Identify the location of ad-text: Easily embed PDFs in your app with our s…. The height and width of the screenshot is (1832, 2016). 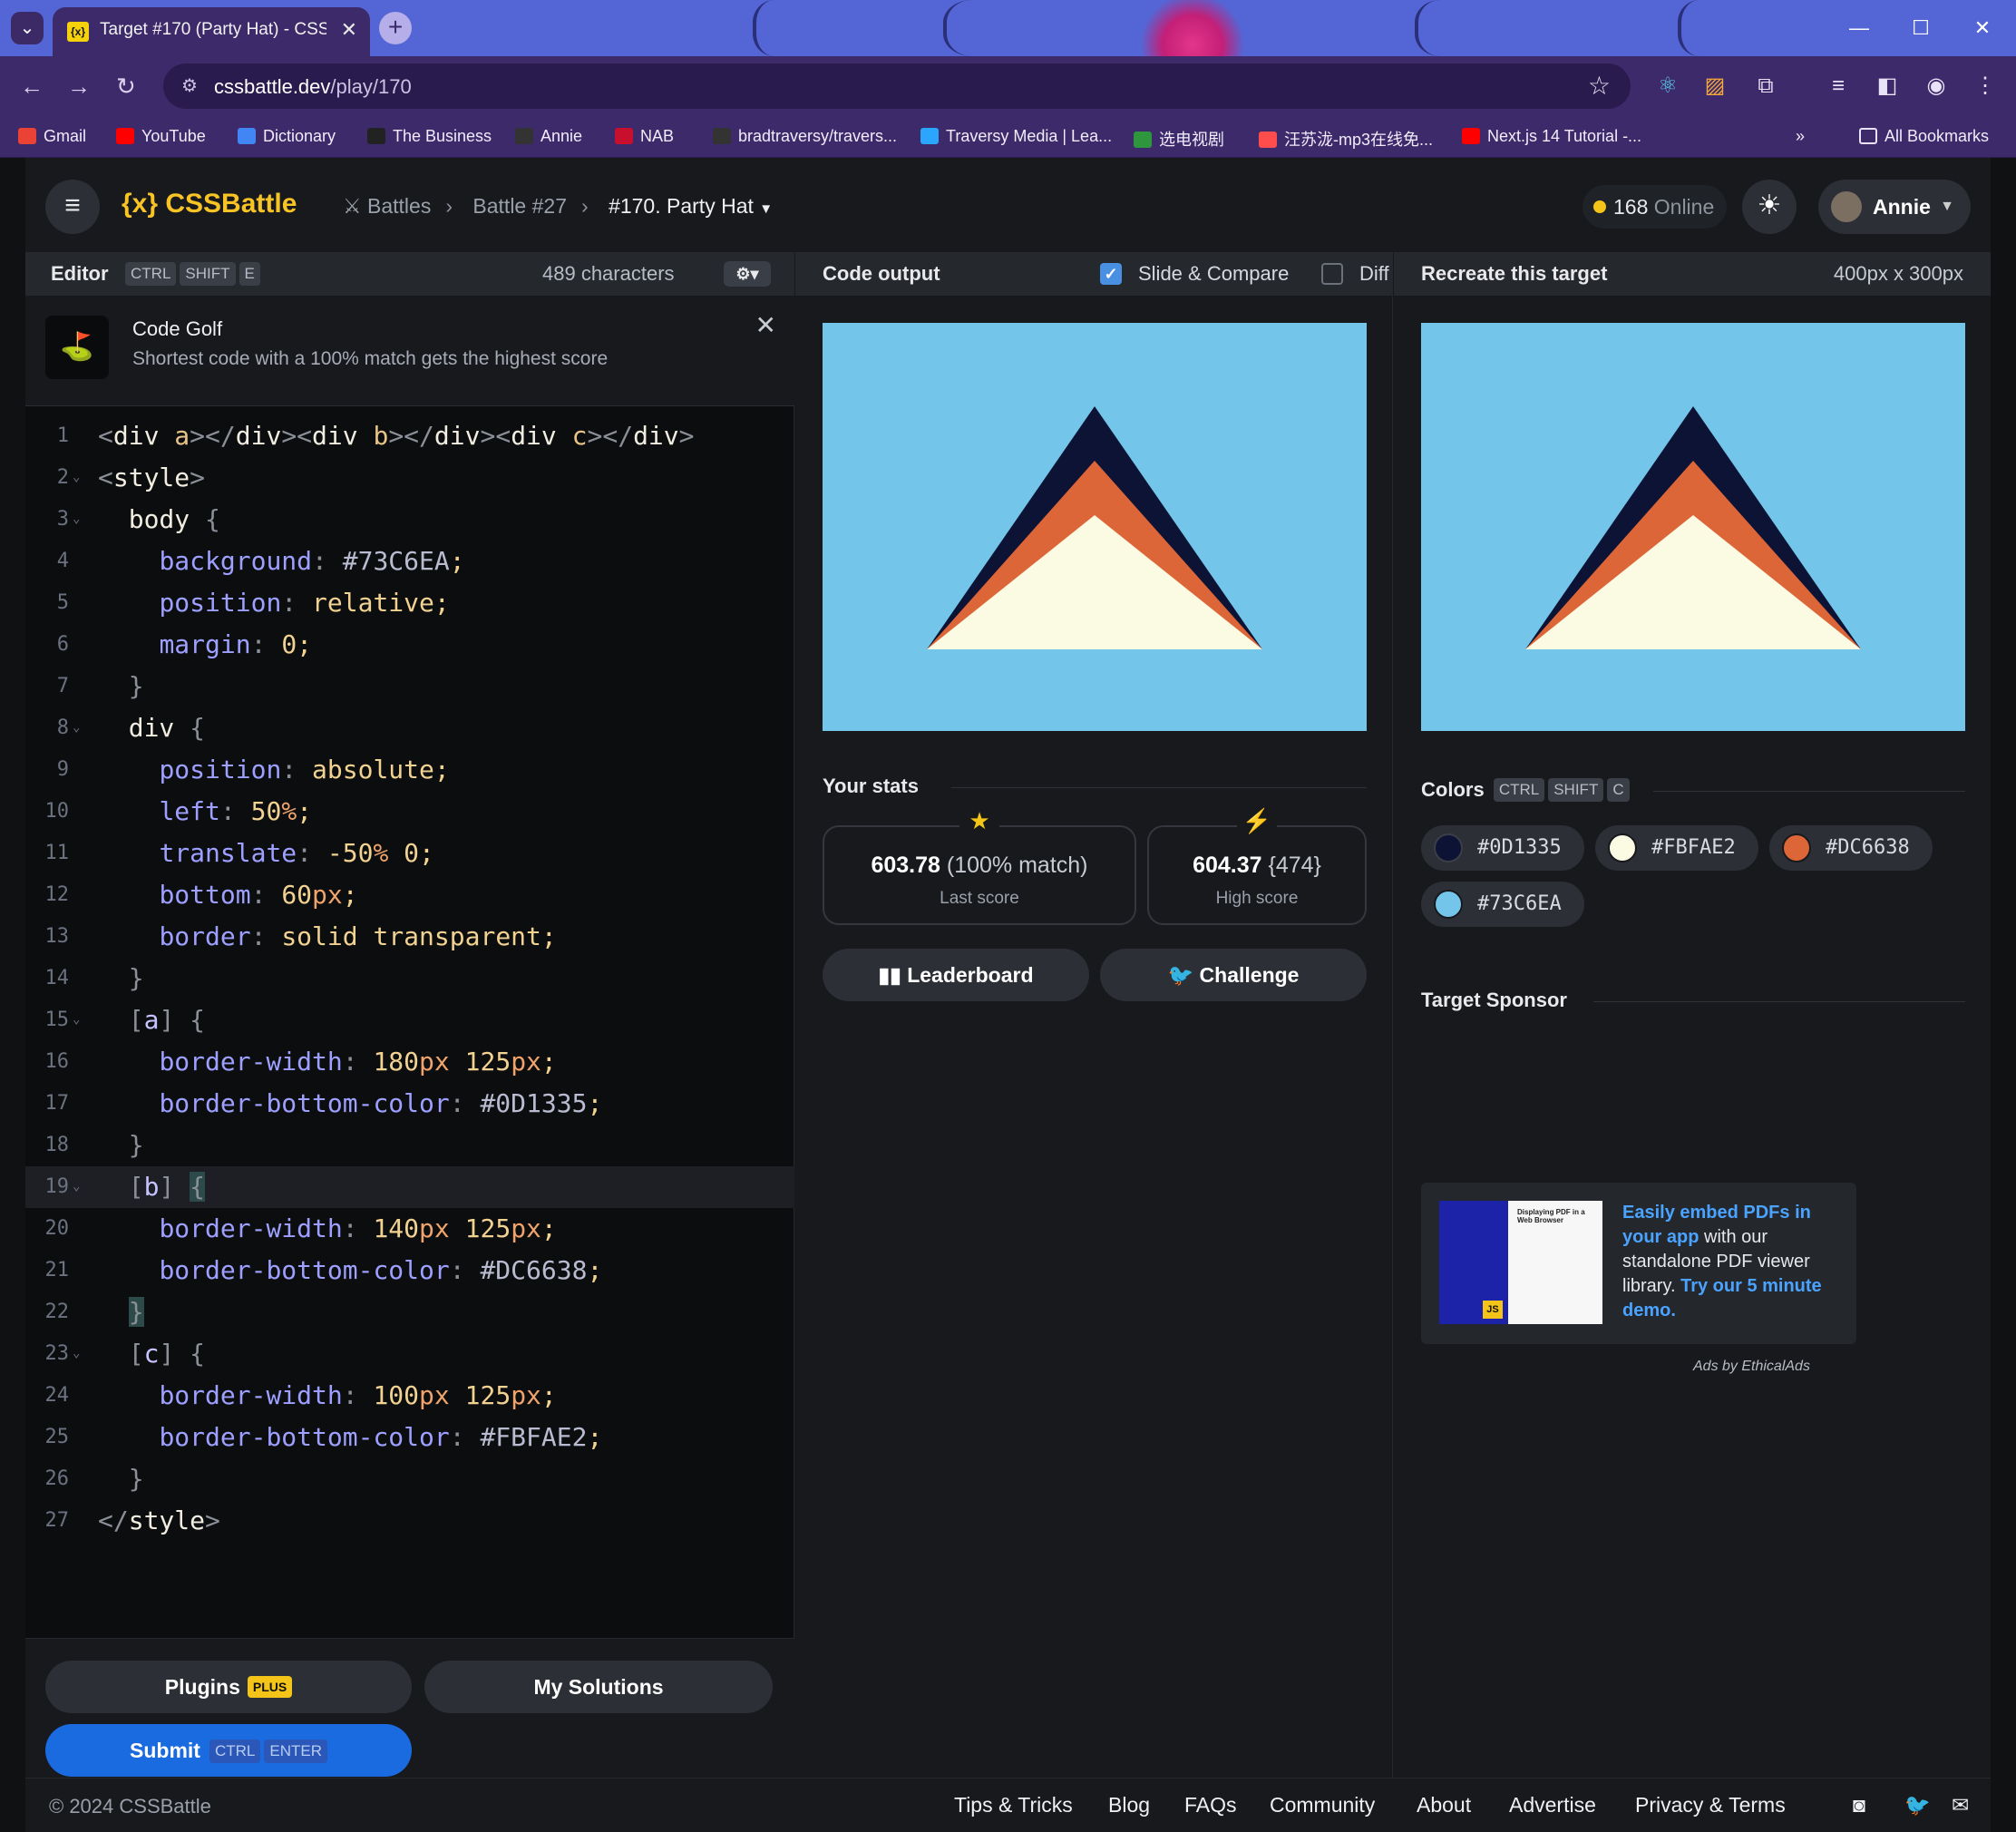
(1722, 1261).